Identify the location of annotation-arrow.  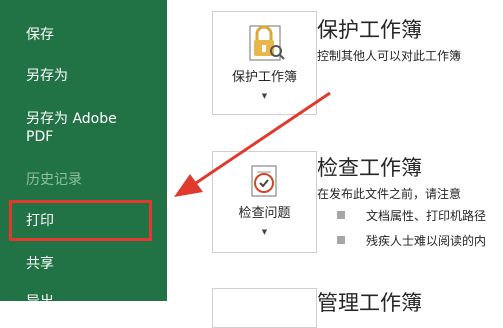
(252, 144).